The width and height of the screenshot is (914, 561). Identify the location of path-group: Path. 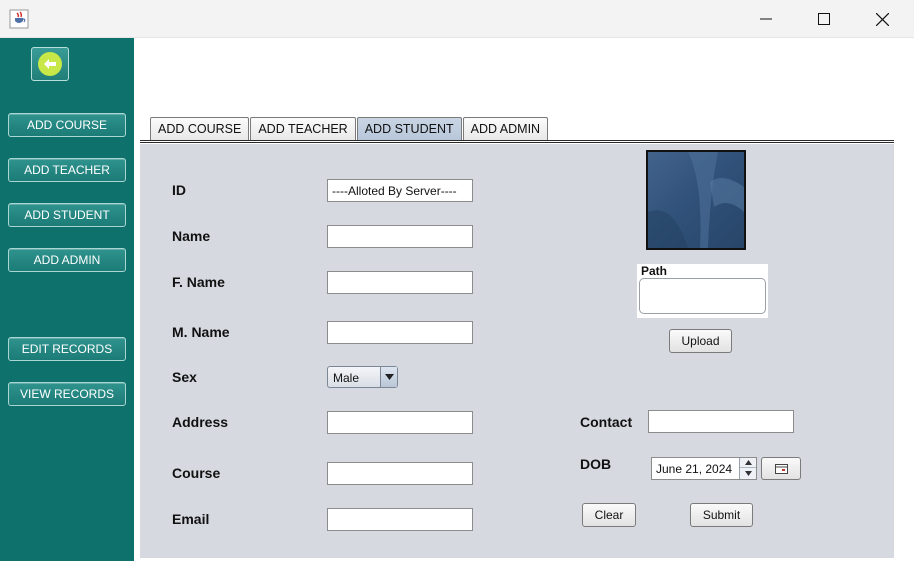
(702, 291).